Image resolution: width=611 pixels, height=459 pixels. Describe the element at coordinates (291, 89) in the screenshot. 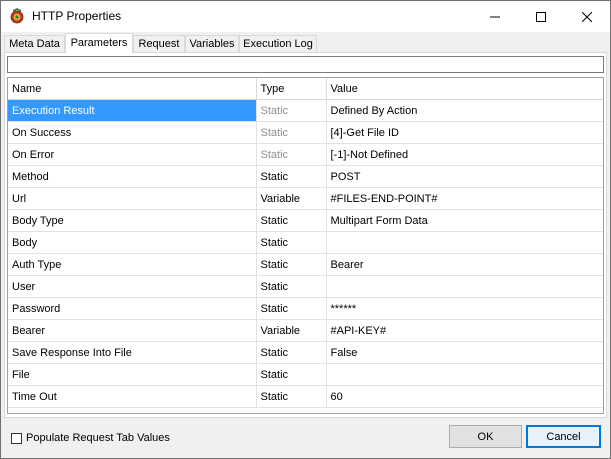

I see `column-header-type: Type` at that location.